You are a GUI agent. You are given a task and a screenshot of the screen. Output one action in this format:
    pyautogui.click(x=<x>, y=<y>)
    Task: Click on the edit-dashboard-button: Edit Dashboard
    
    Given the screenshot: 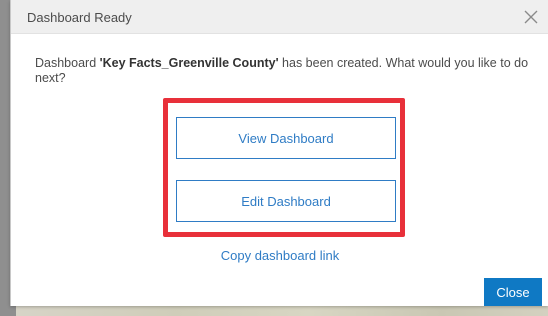 What is the action you would take?
    pyautogui.click(x=286, y=201)
    